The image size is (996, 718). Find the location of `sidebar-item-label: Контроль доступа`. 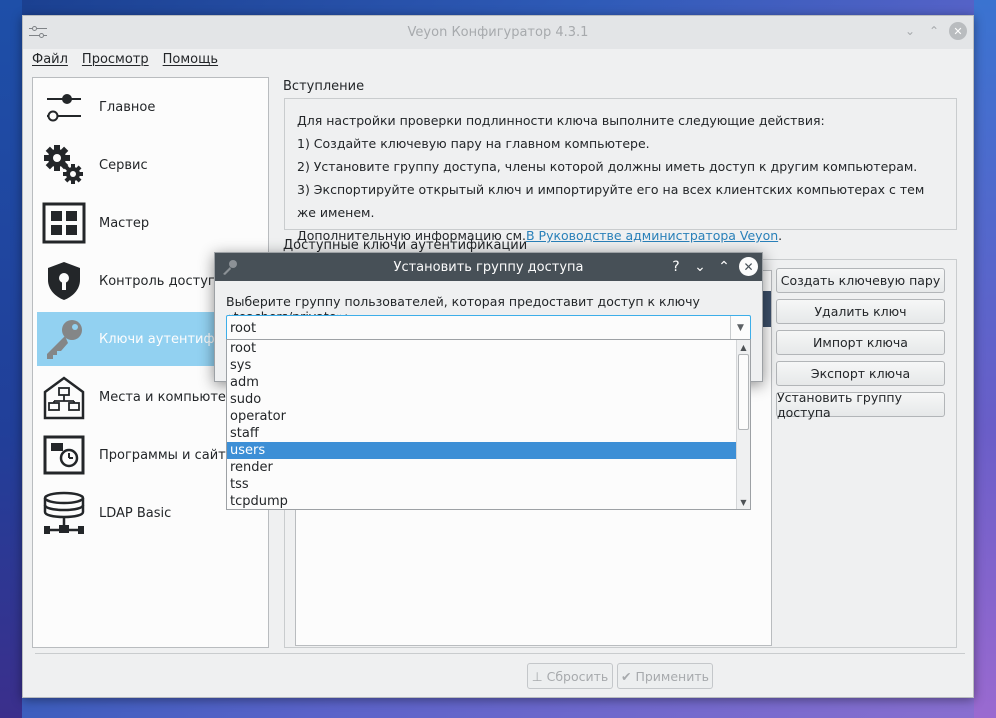

sidebar-item-label: Контроль доступа is located at coordinates (162, 281).